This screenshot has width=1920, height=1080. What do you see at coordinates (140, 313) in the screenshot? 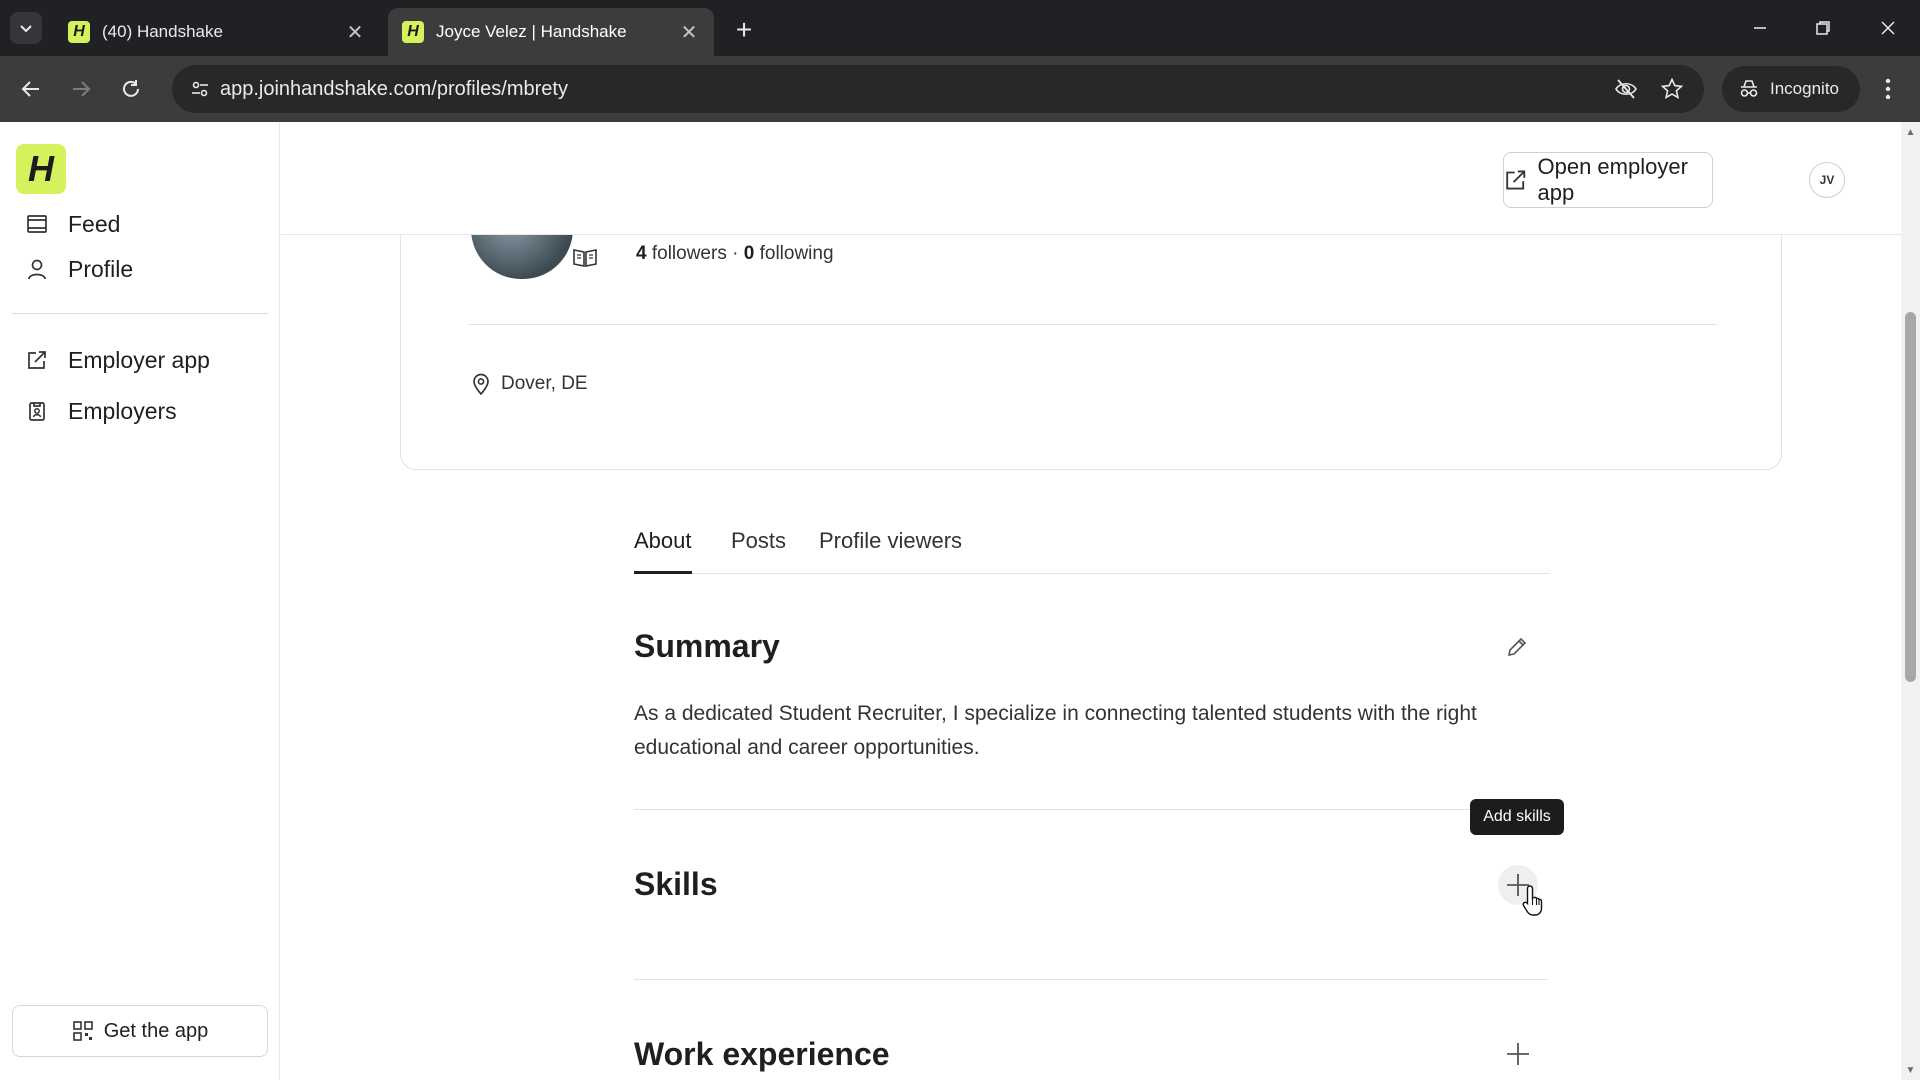
I see `sidebar-divider` at bounding box center [140, 313].